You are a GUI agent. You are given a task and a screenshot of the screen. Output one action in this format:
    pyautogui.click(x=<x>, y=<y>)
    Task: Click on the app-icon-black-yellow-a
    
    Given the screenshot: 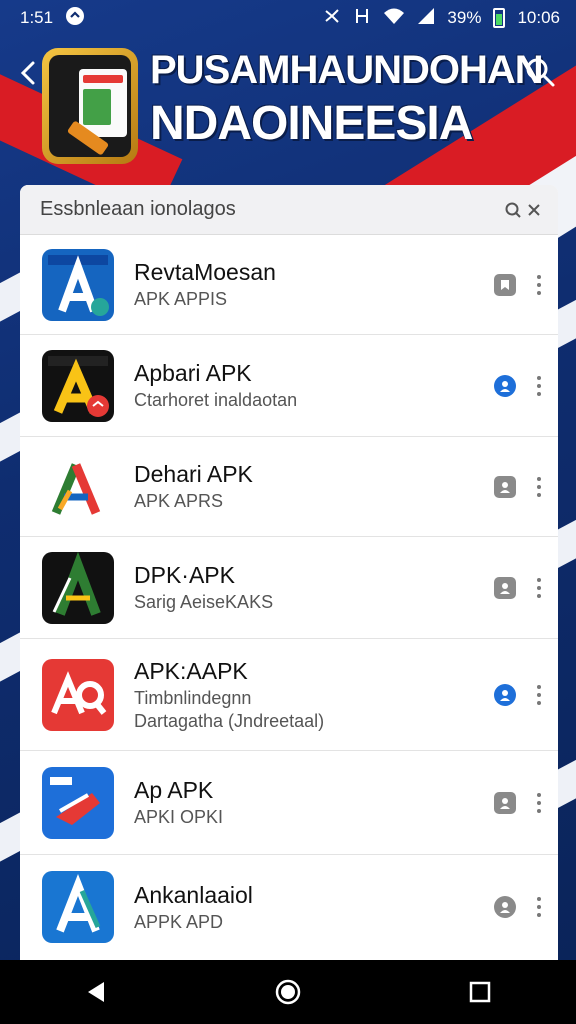 What is the action you would take?
    pyautogui.click(x=78, y=385)
    